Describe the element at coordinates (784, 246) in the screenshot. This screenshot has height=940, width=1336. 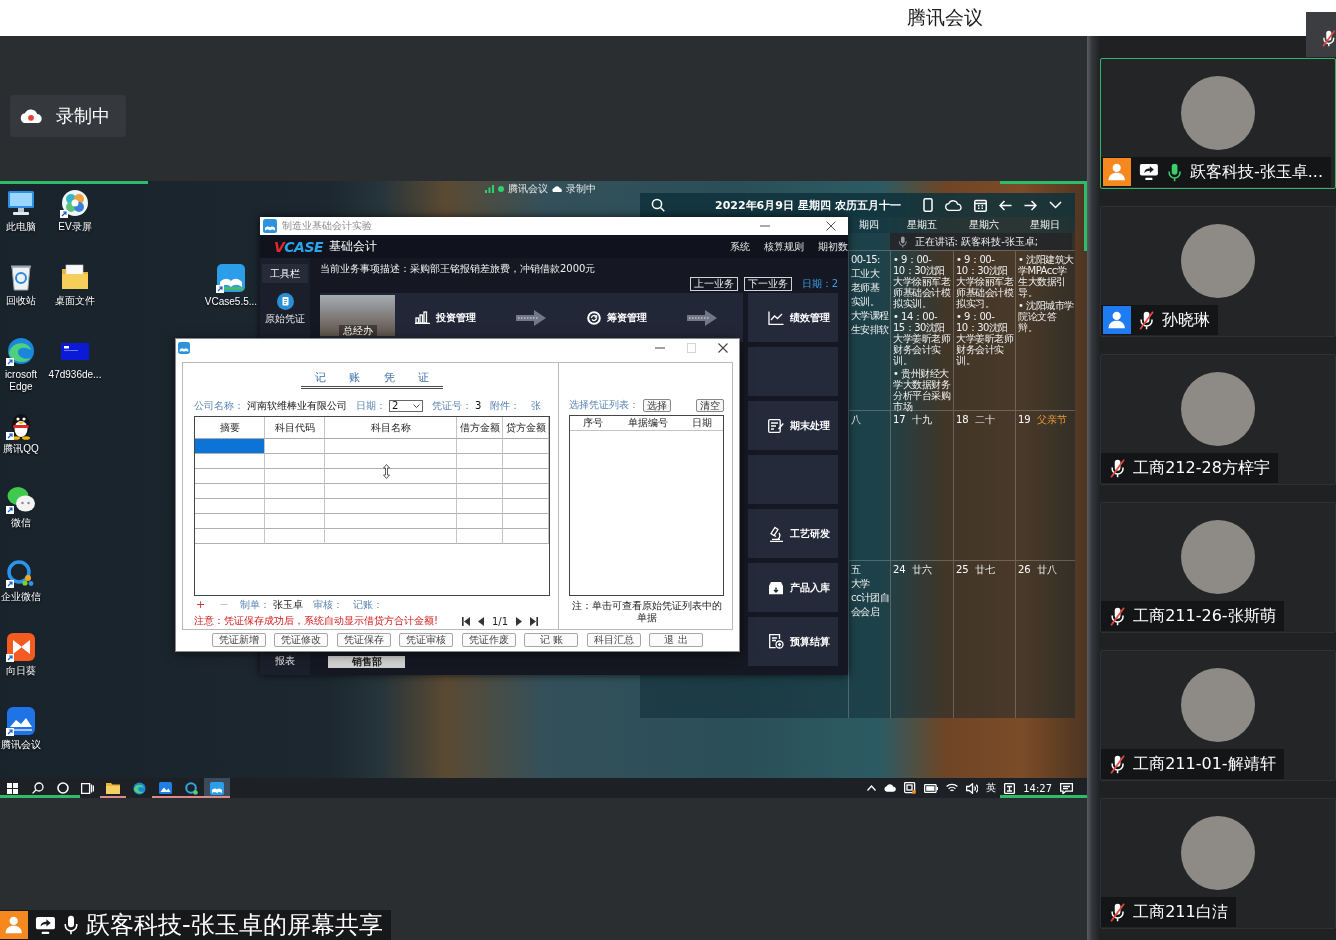
I see `menu-item: 核算规则` at that location.